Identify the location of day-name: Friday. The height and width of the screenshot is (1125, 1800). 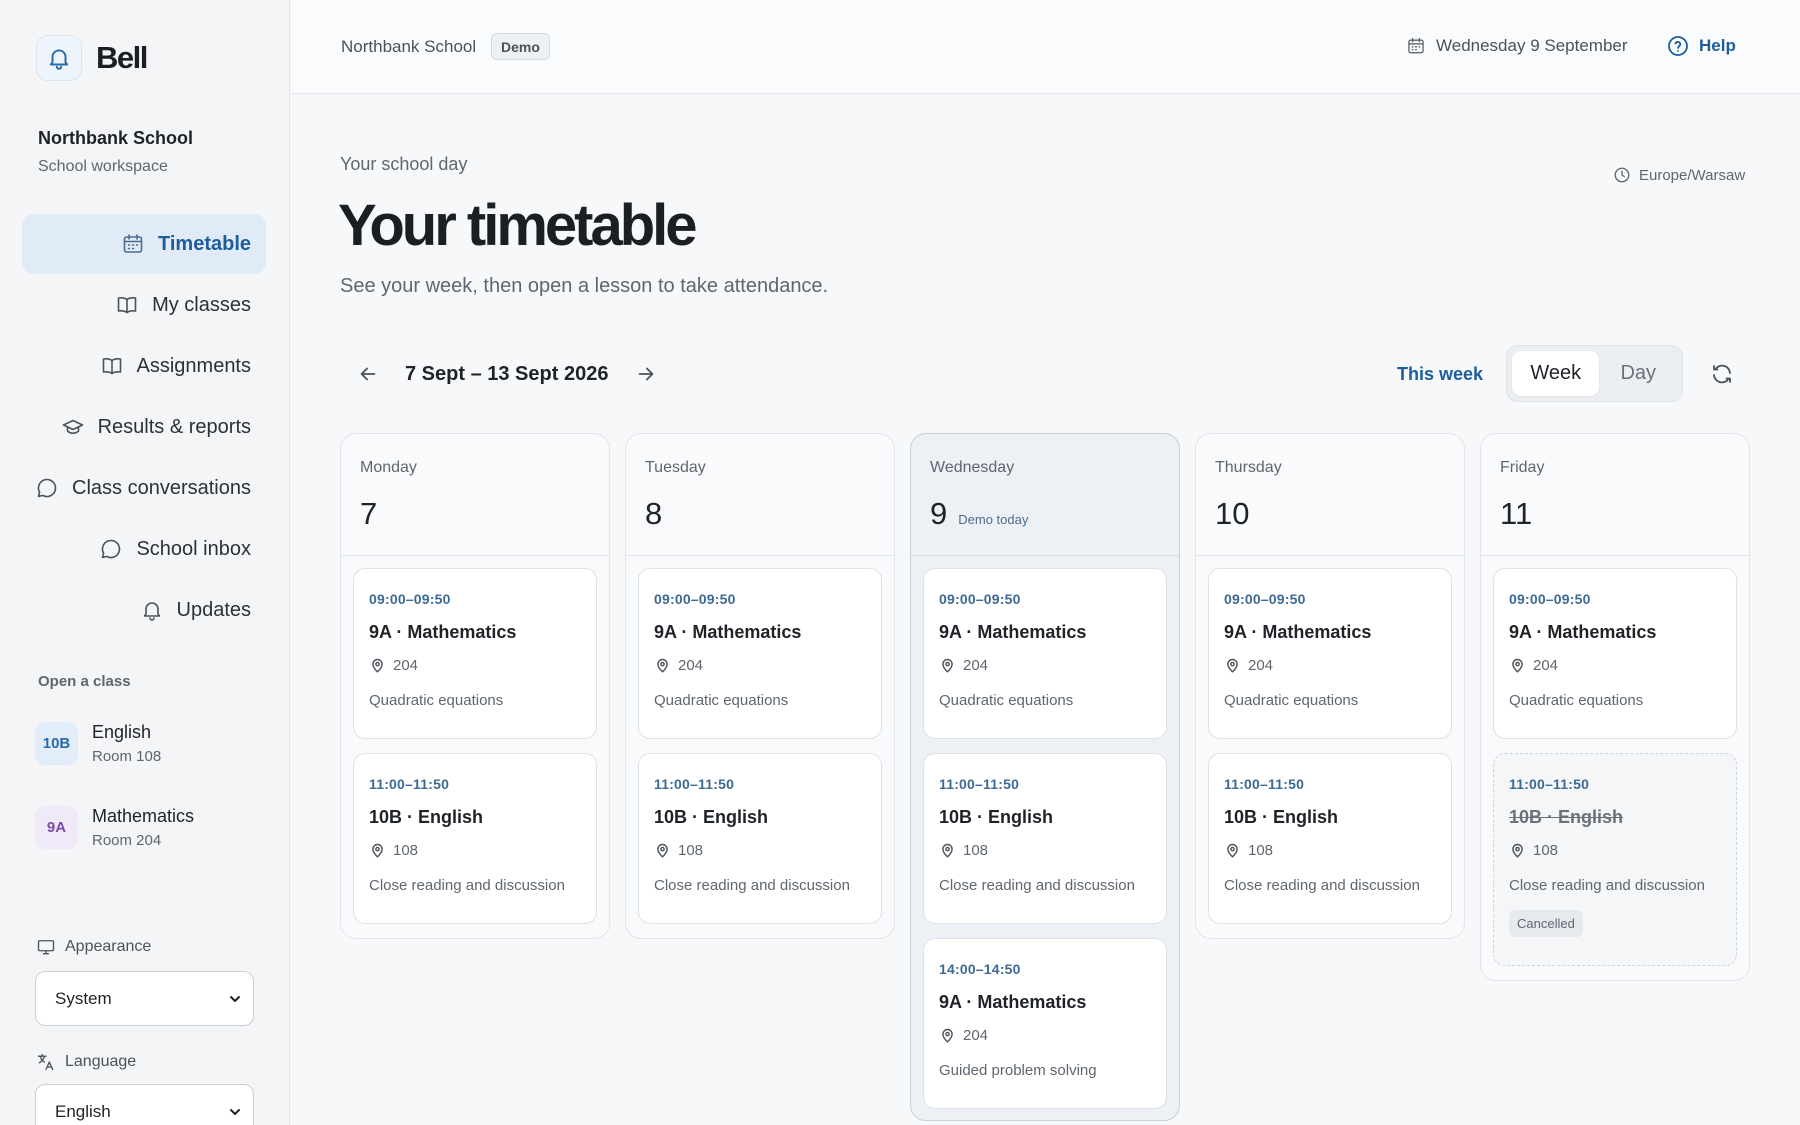
(1522, 467).